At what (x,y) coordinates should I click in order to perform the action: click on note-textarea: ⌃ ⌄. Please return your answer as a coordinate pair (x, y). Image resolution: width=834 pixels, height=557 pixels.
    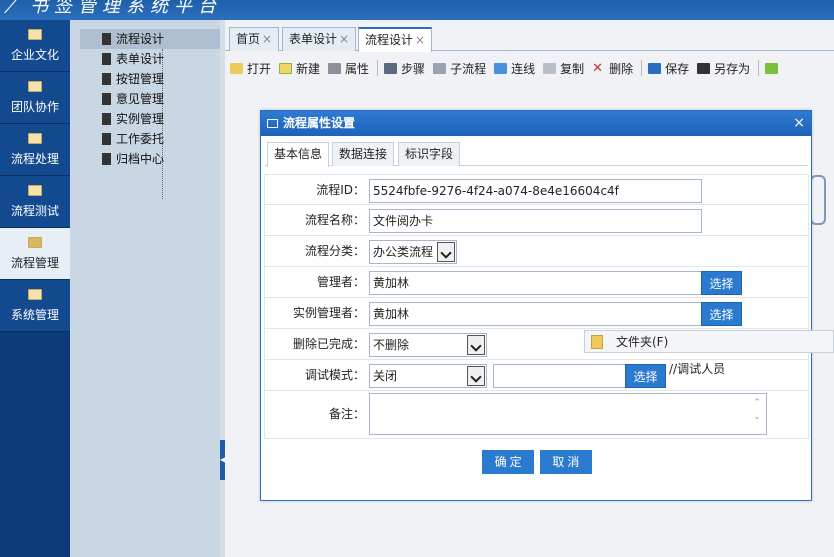
    Looking at the image, I should click on (568, 414).